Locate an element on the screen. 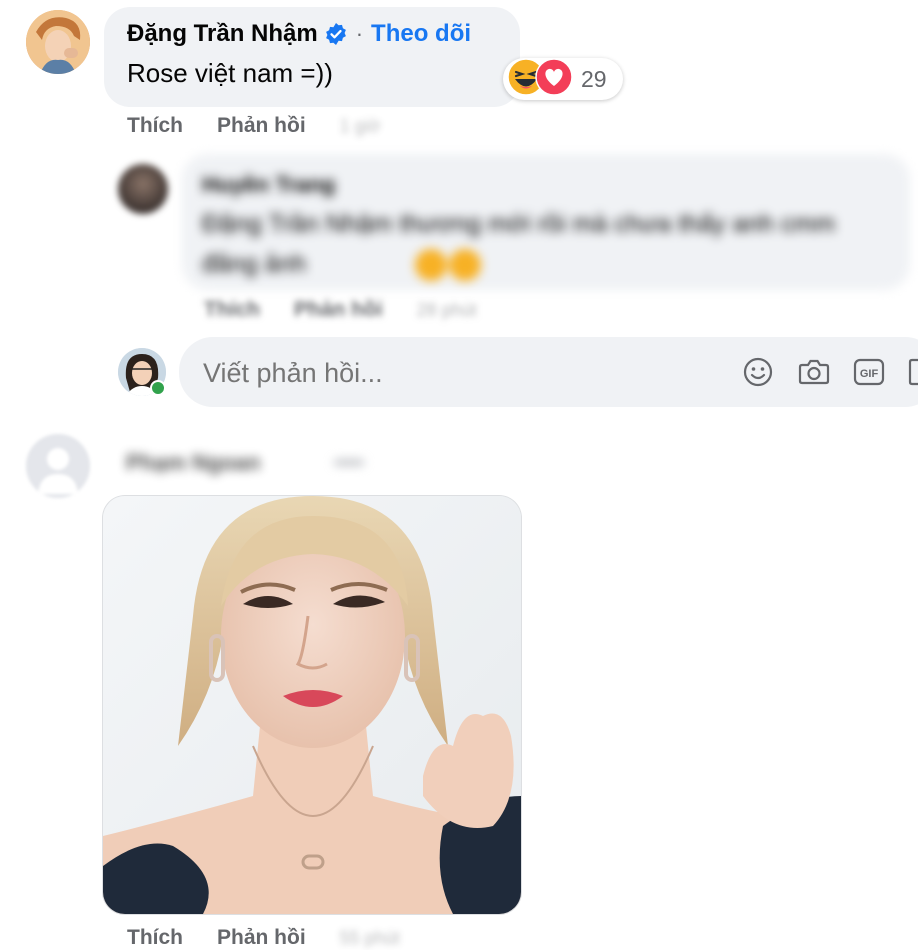 This screenshot has height=950, width=918. verified-badge-icon is located at coordinates (336, 34).